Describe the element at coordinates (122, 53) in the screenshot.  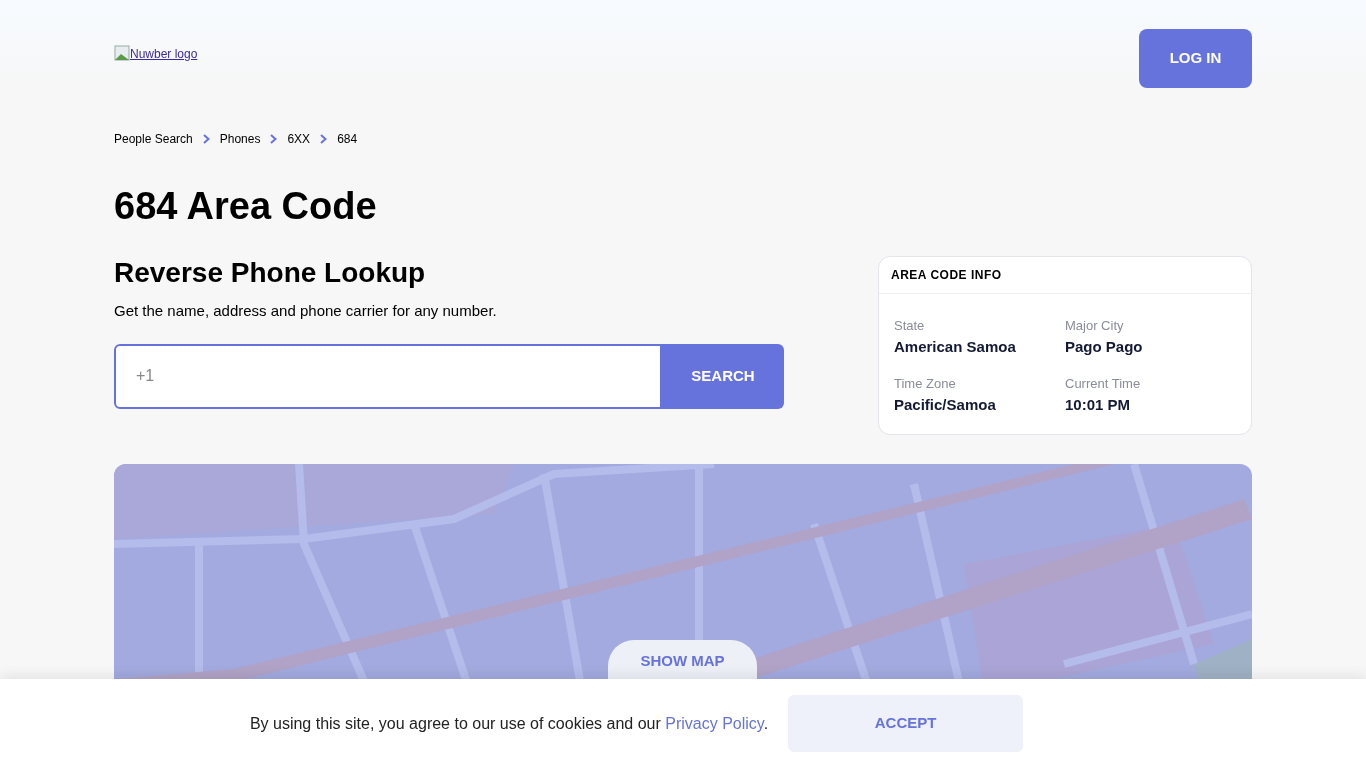
I see `broken-image-icon` at that location.